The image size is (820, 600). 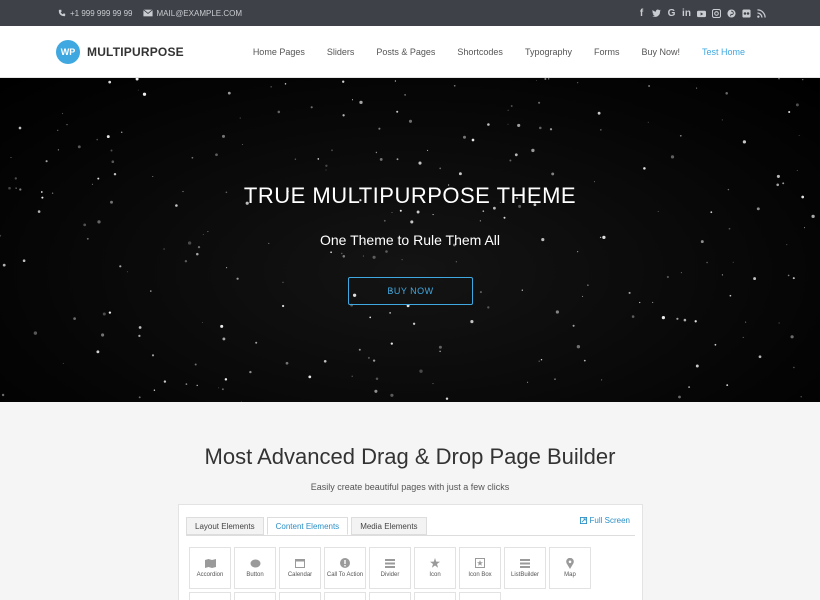 I want to click on section-title: Most Advanced Drag & Drop Page Builder, so click(x=410, y=456).